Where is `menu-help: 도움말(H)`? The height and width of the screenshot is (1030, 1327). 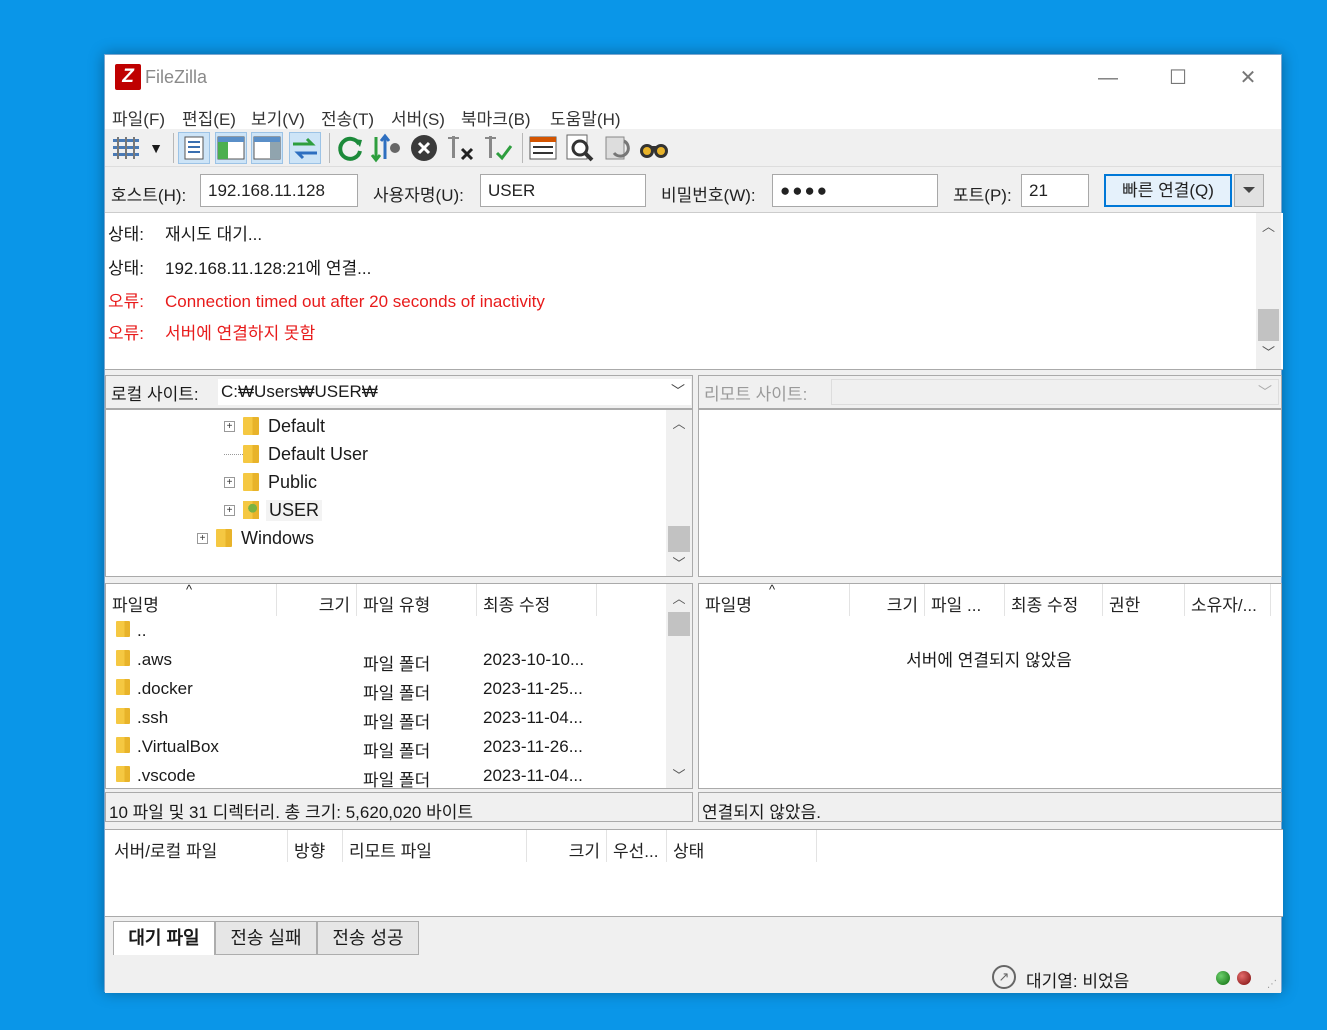
menu-help: 도움말(H) is located at coordinates (585, 117).